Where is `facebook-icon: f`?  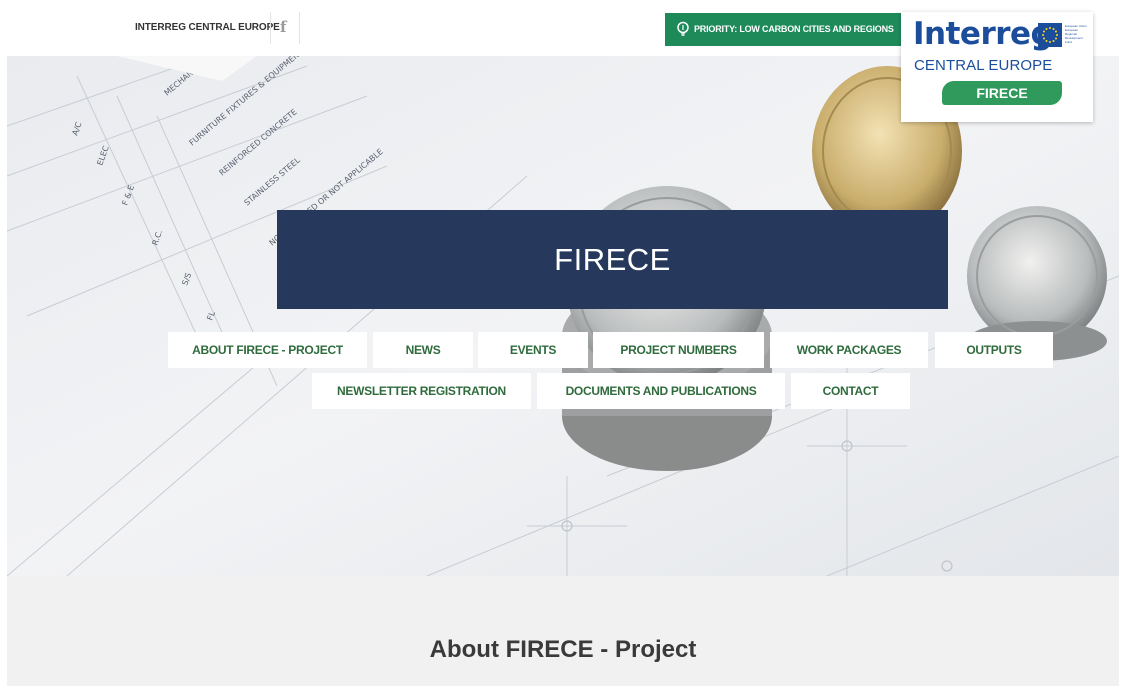
facebook-icon: f is located at coordinates (283, 27).